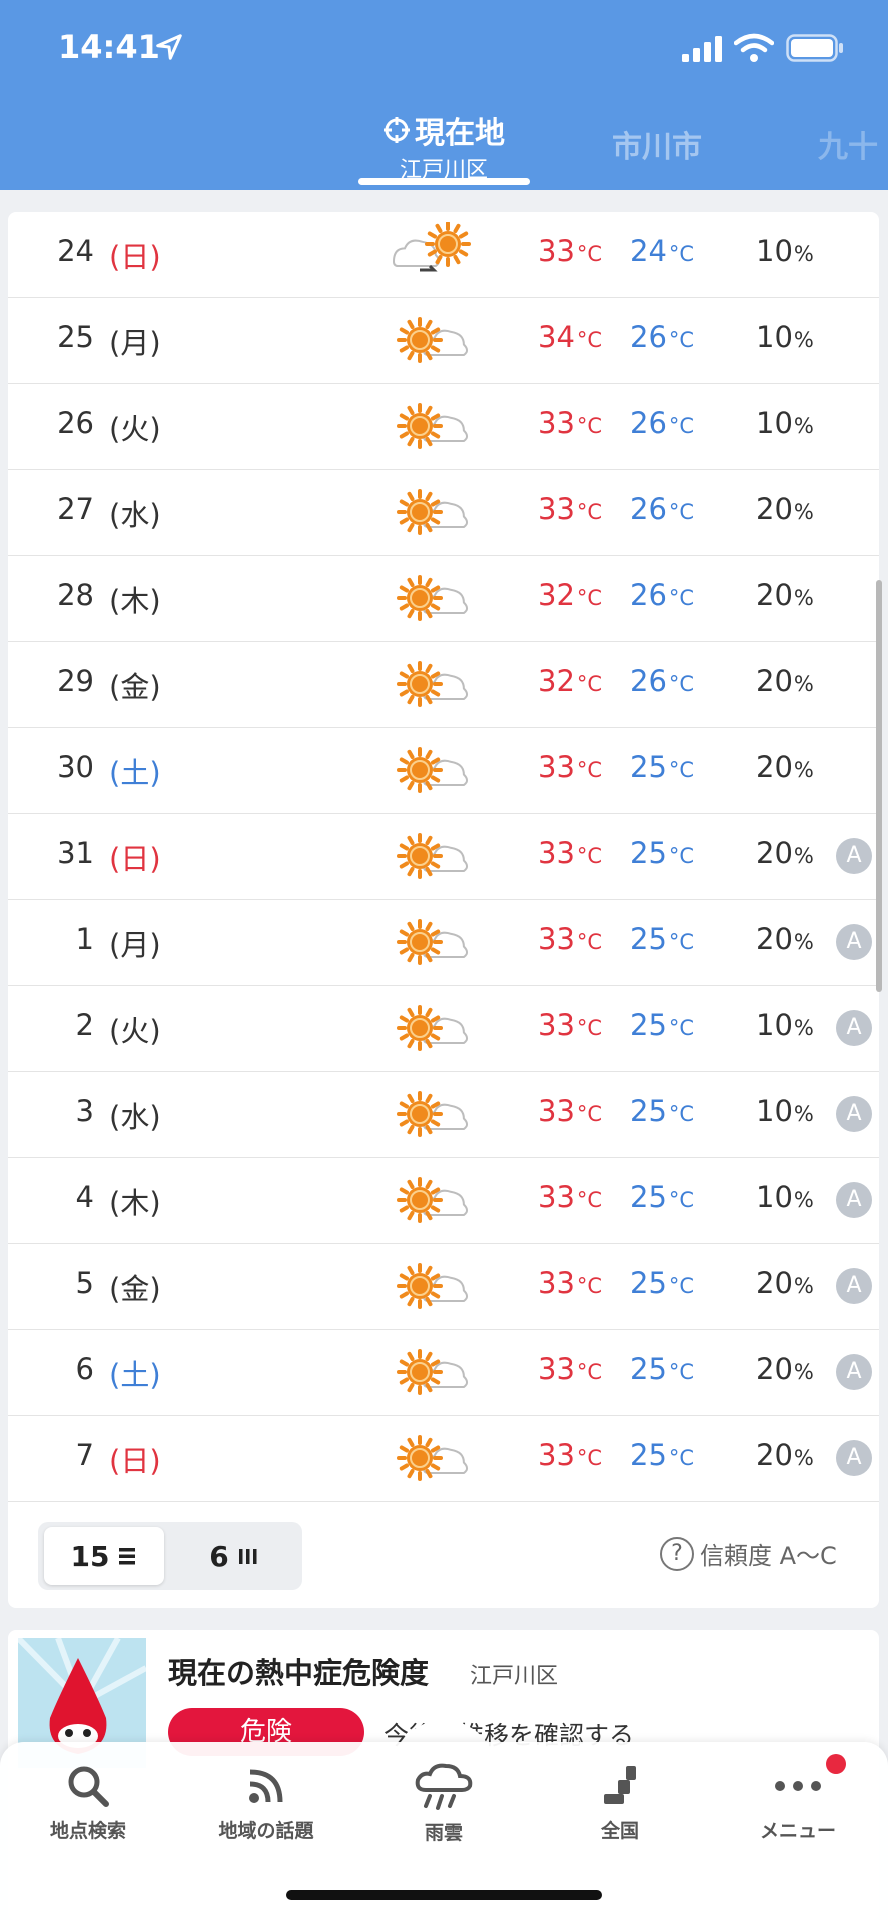 The image size is (888, 1920). What do you see at coordinates (677, 1553) in the screenshot?
I see `question-icon: ?` at bounding box center [677, 1553].